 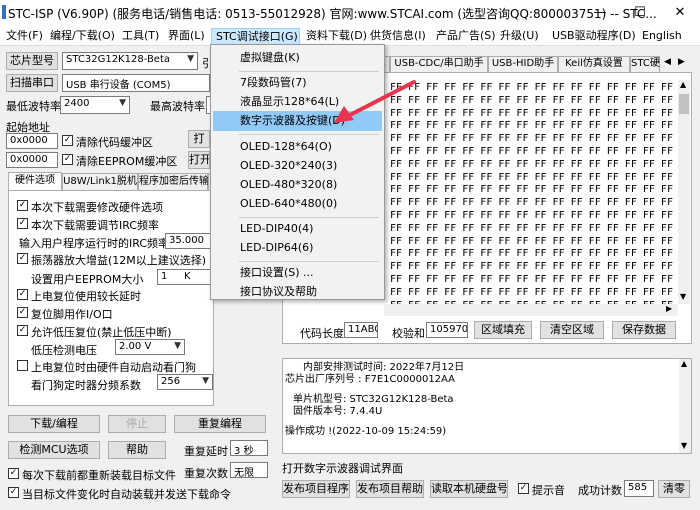 I want to click on menu-tools: 工具(T), so click(x=140, y=37).